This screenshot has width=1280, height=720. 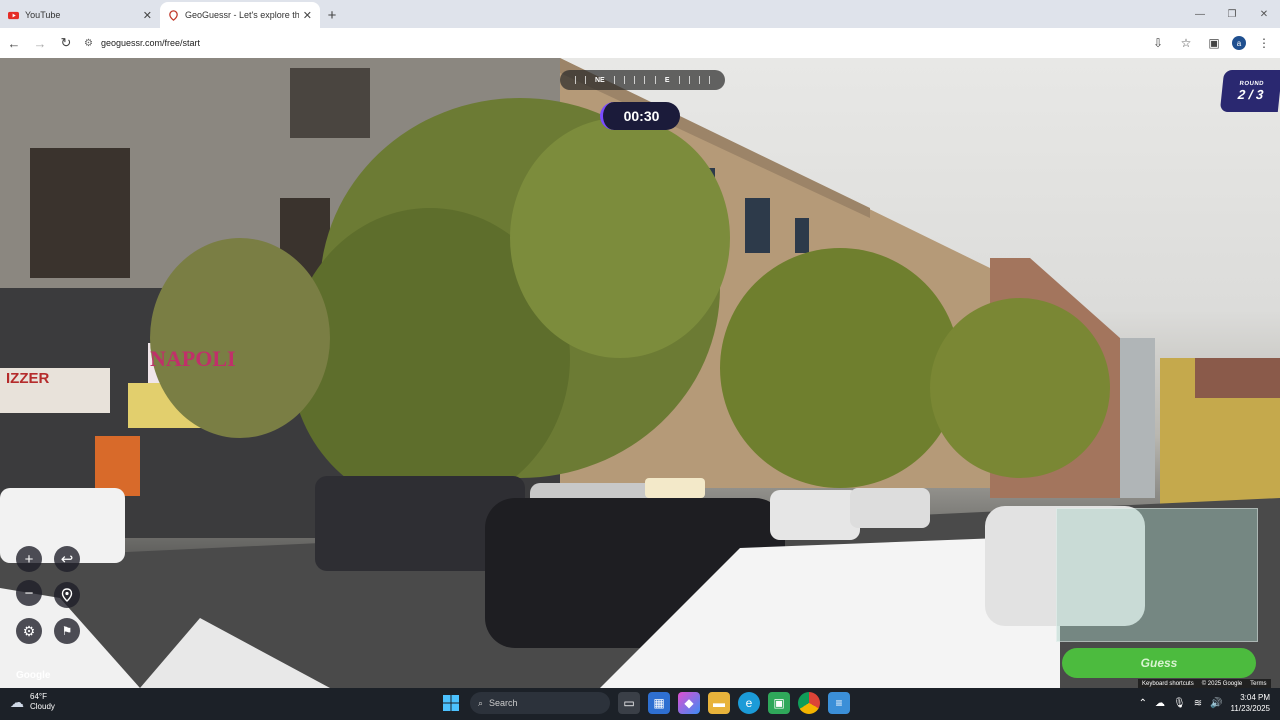 I want to click on tab-title: GeoGuessr - Let's explore the world, so click(x=242, y=15).